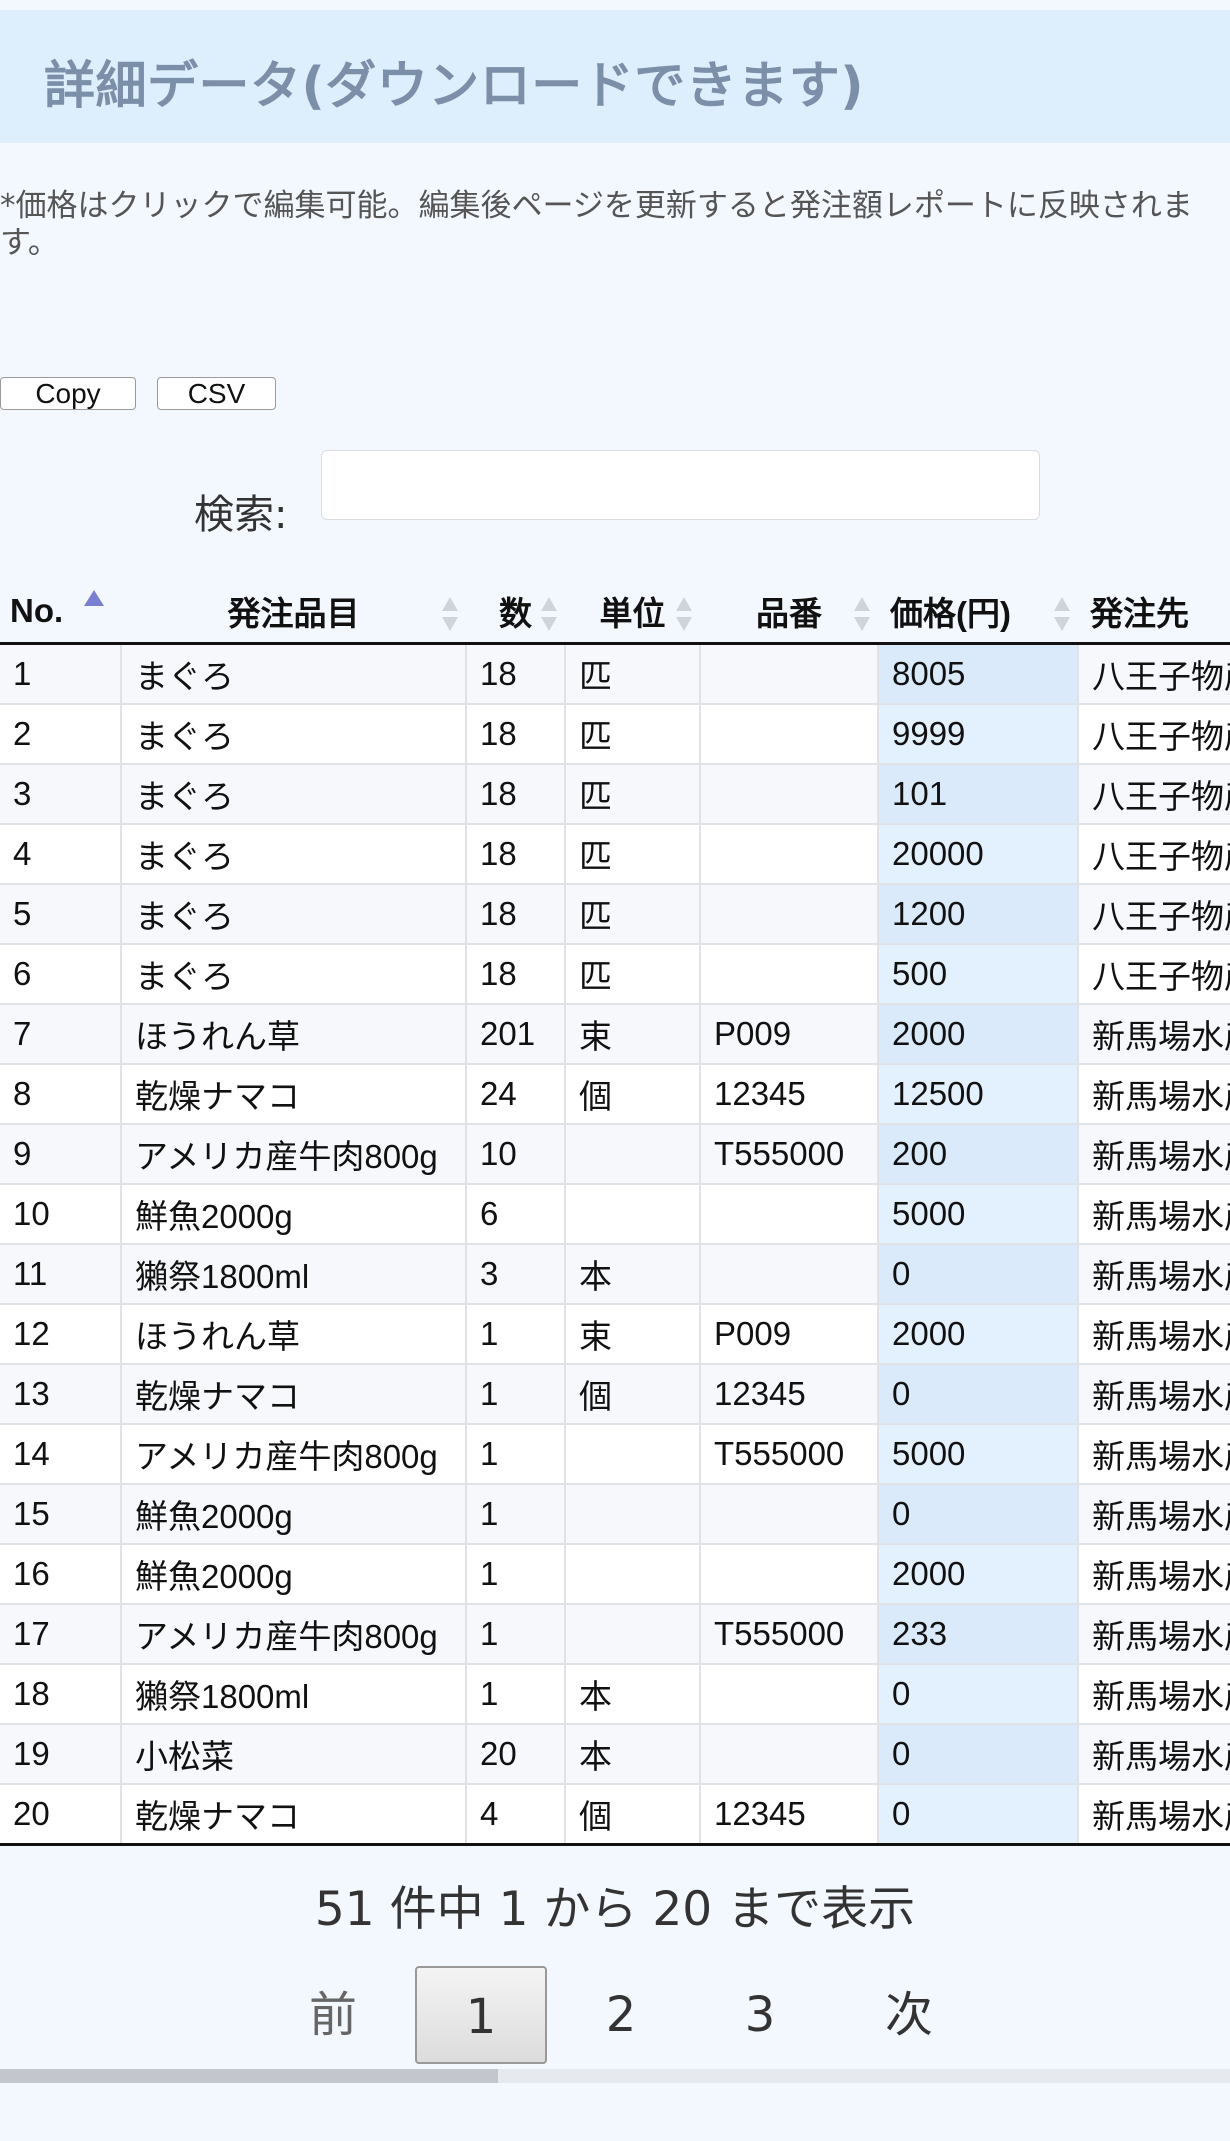 This screenshot has width=1230, height=2141. I want to click on pagination-next: 次, so click(909, 2015).